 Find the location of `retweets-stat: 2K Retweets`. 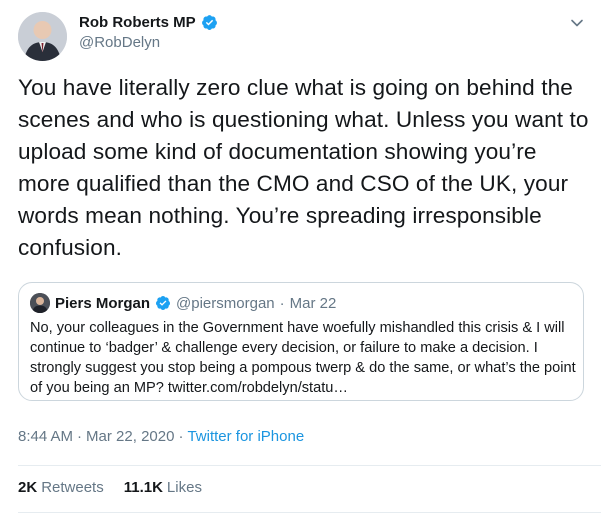

retweets-stat: 2K Retweets is located at coordinates (61, 487).